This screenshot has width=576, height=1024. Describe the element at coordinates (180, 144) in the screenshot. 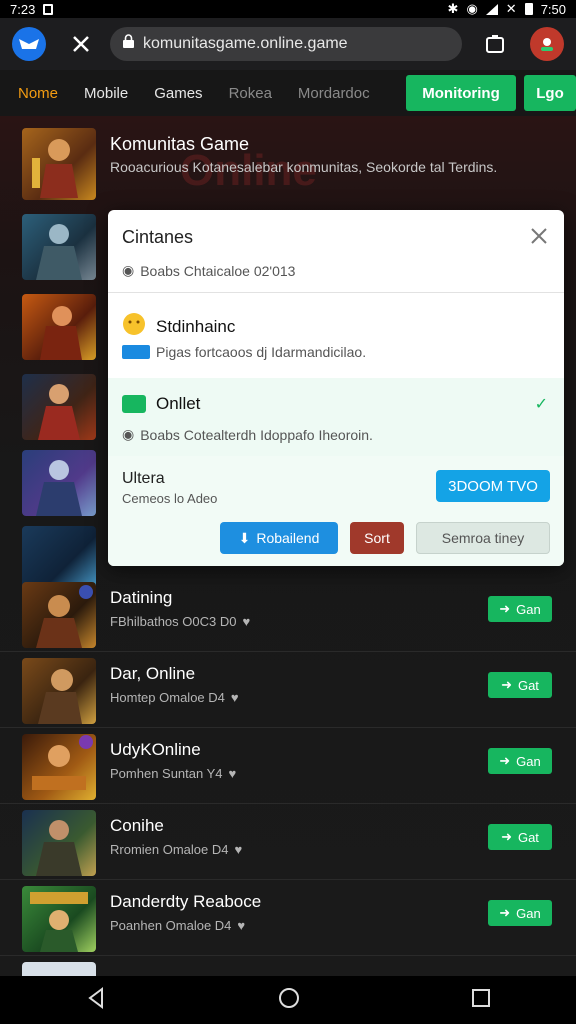

I see `hero-title: Komunitas Game` at that location.